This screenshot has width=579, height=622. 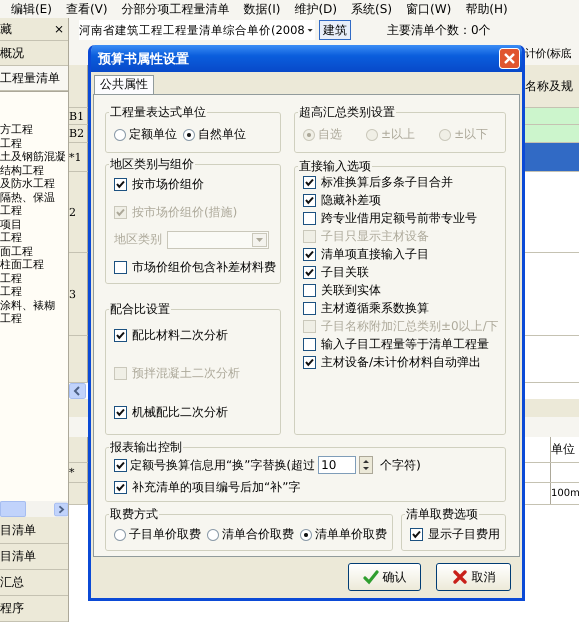 What do you see at coordinates (140, 309) in the screenshot?
I see `group-title: 配合比设置` at bounding box center [140, 309].